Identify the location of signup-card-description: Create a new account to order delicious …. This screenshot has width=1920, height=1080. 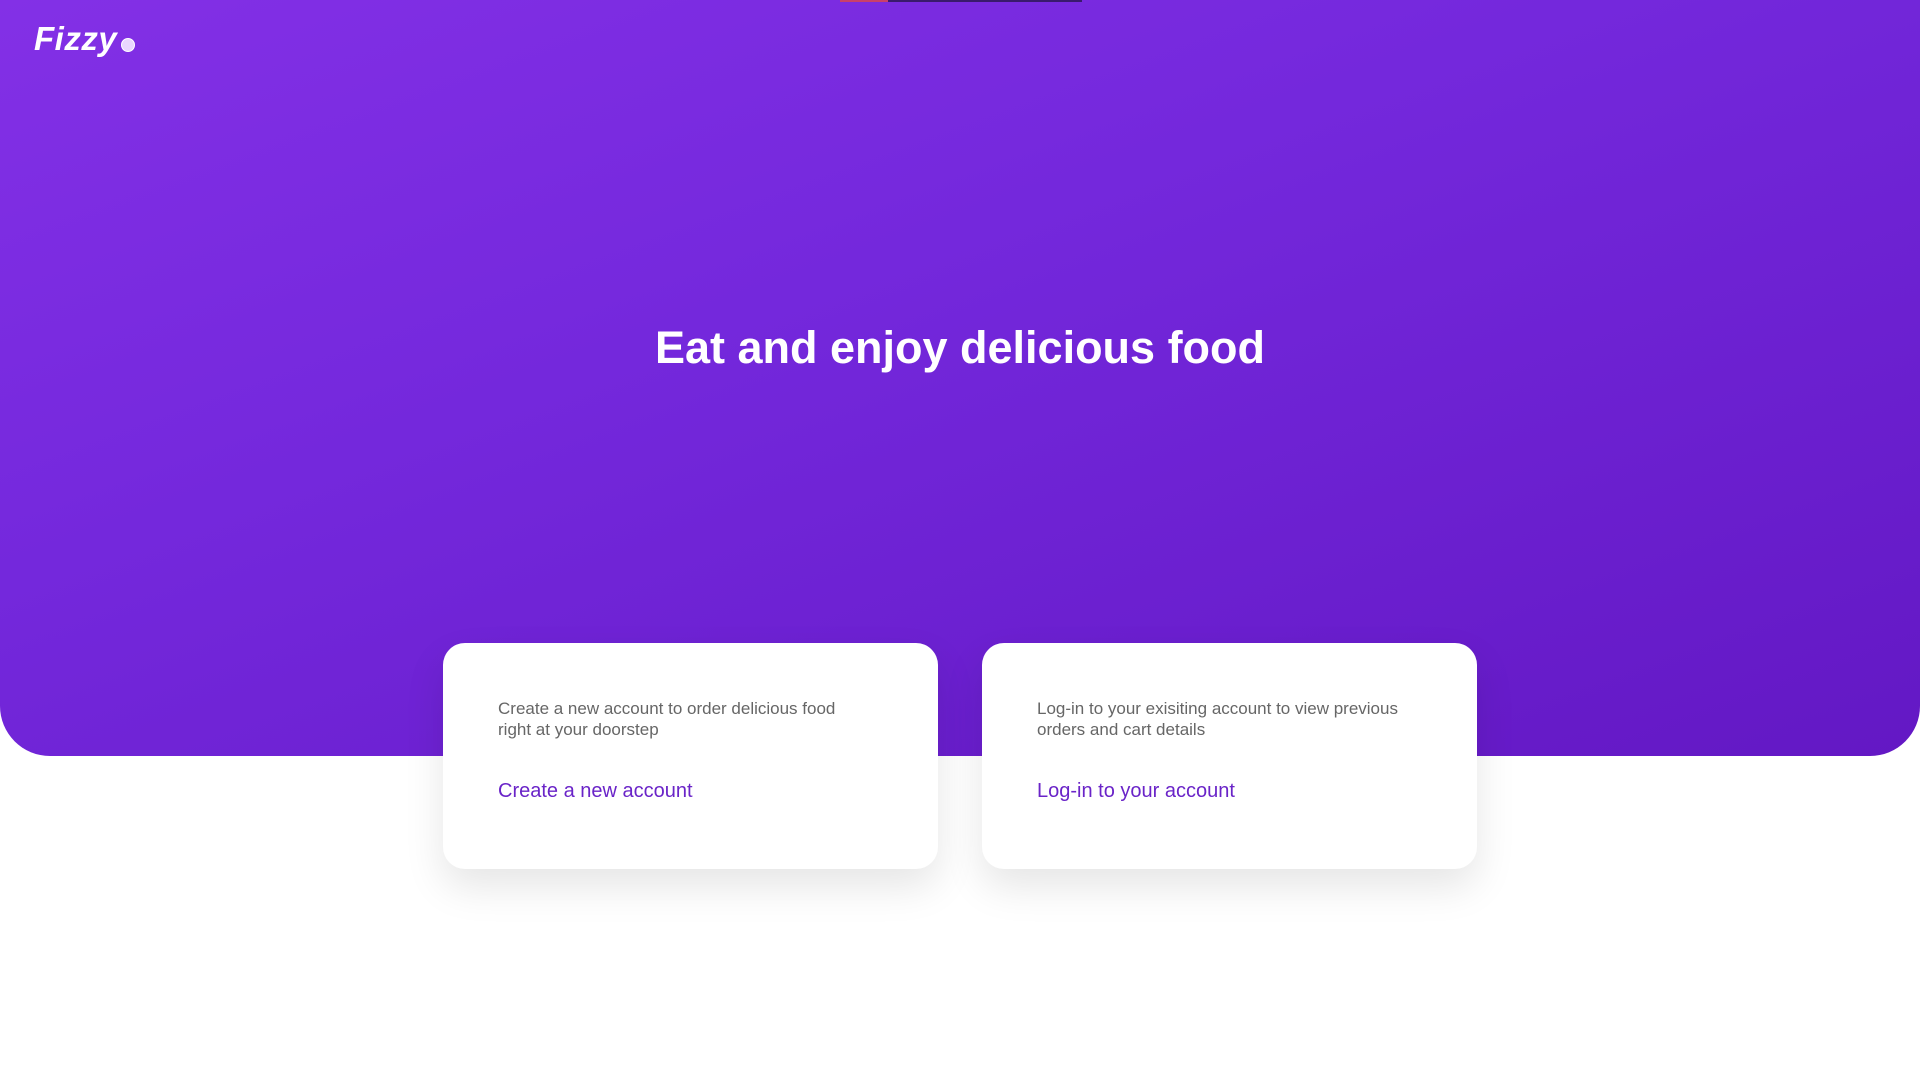
(667, 719).